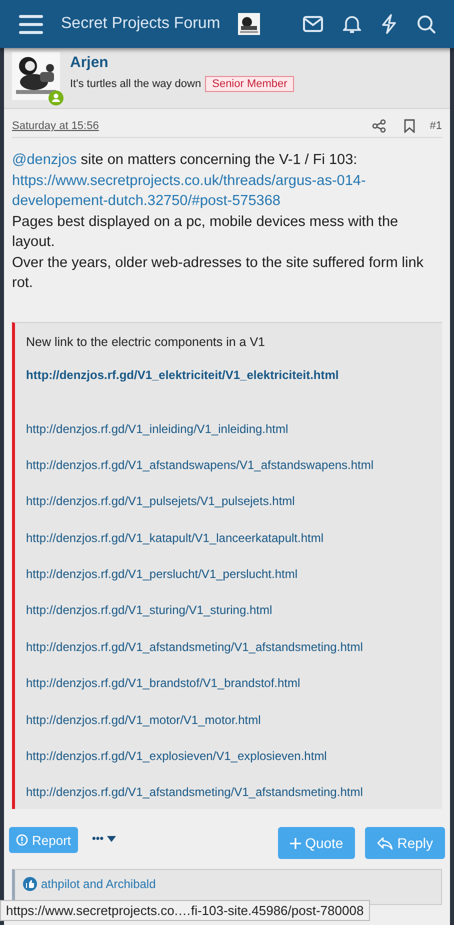 Image resolution: width=454 pixels, height=925 pixels. Describe the element at coordinates (136, 84) in the screenshot. I see `user-title: It's turtles all the way down` at that location.